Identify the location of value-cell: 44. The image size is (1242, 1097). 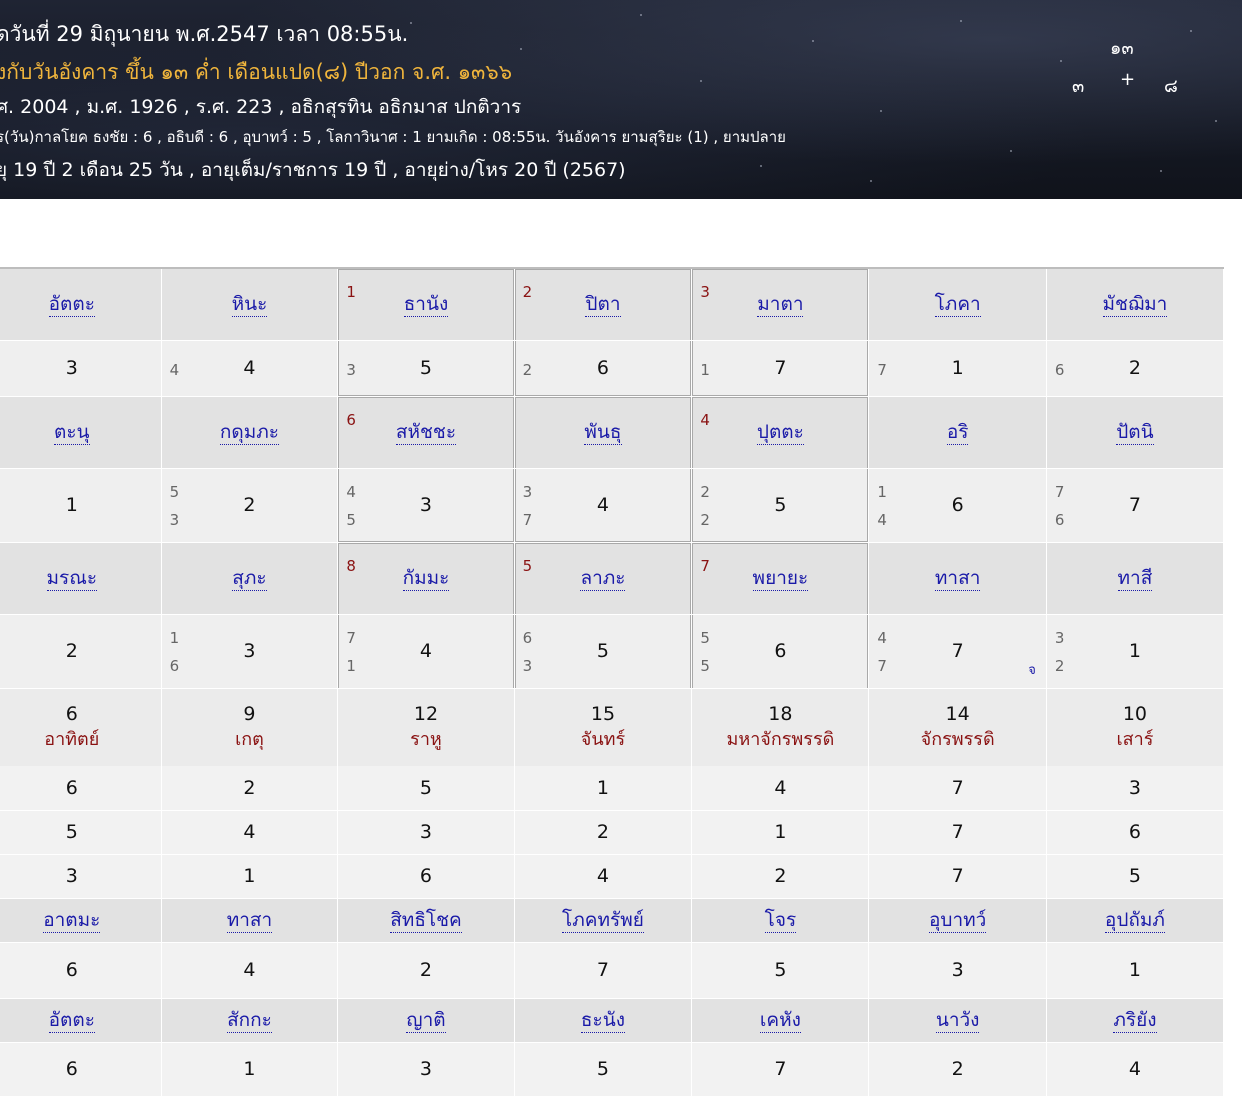
(249, 368).